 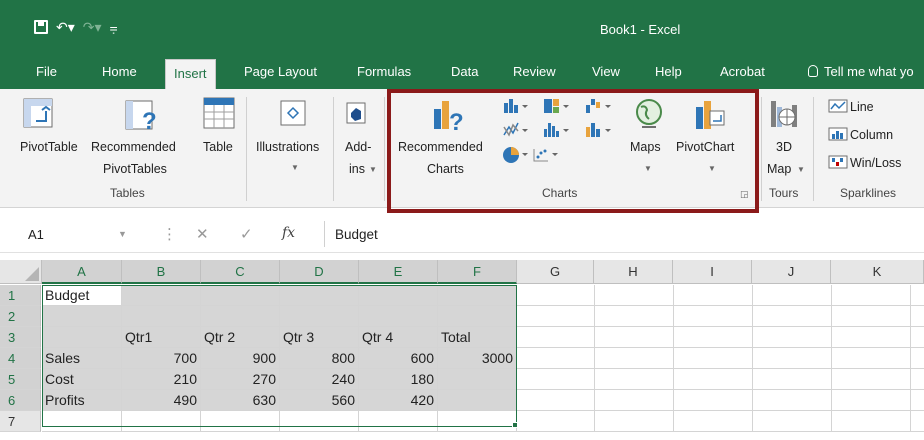 I want to click on column-header-a: A, so click(x=82, y=272).